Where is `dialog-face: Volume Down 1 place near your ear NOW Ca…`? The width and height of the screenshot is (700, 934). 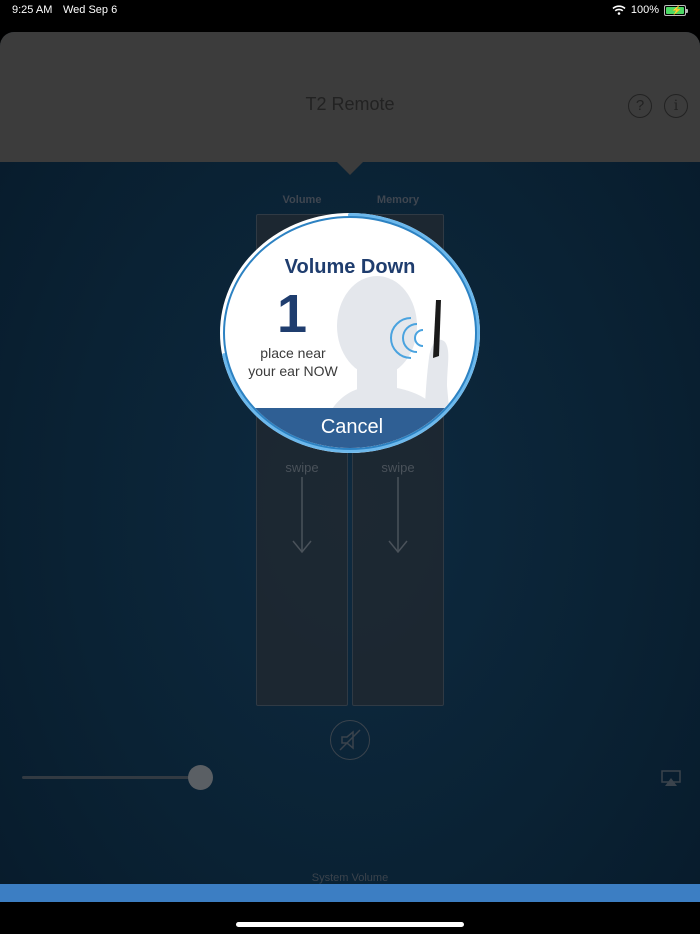 dialog-face: Volume Down 1 place near your ear NOW Ca… is located at coordinates (350, 333).